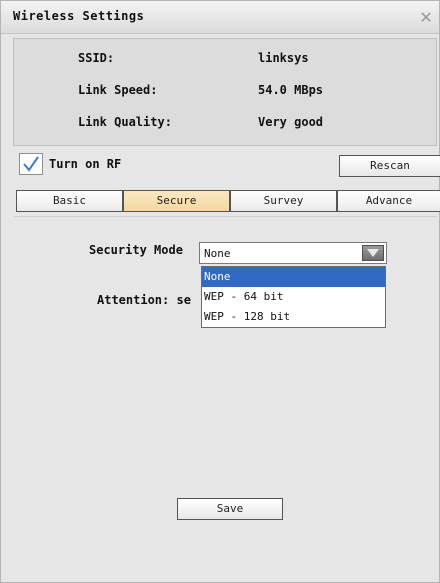 Image resolution: width=440 pixels, height=583 pixels. Describe the element at coordinates (144, 300) in the screenshot. I see `attention-text: Attention: se` at that location.